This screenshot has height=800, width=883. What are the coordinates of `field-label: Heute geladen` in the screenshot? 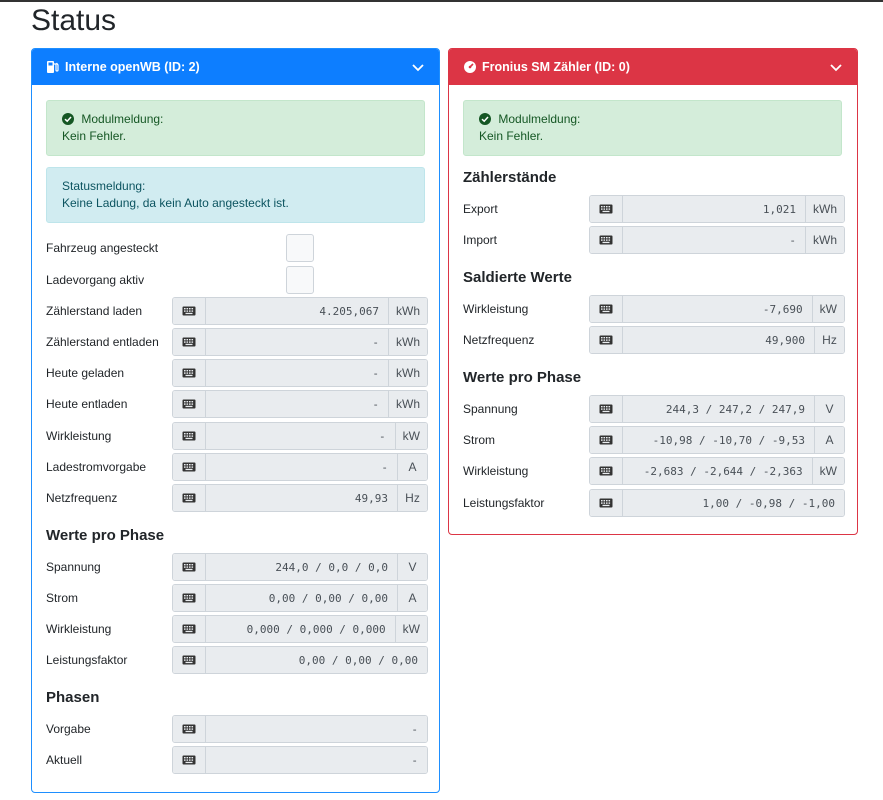 It's located at (85, 373).